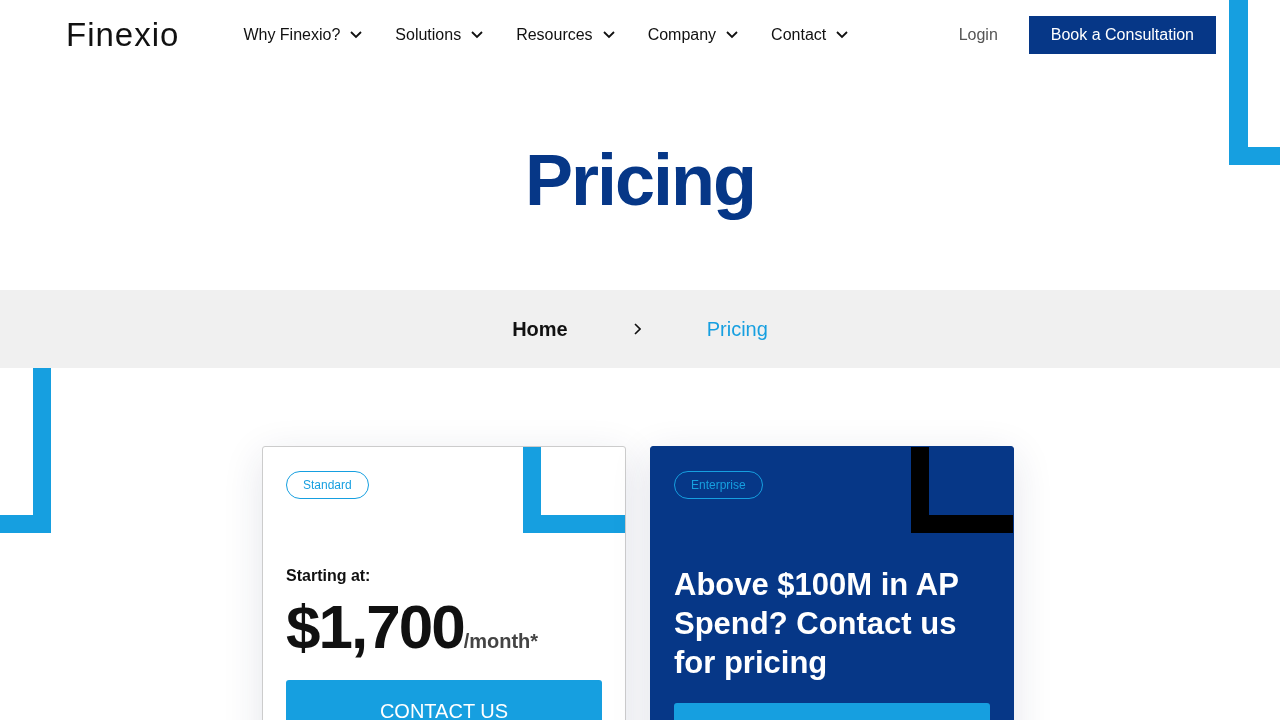 The height and width of the screenshot is (720, 1280). Describe the element at coordinates (303, 35) in the screenshot. I see `nav-link: Why Finexio?` at that location.